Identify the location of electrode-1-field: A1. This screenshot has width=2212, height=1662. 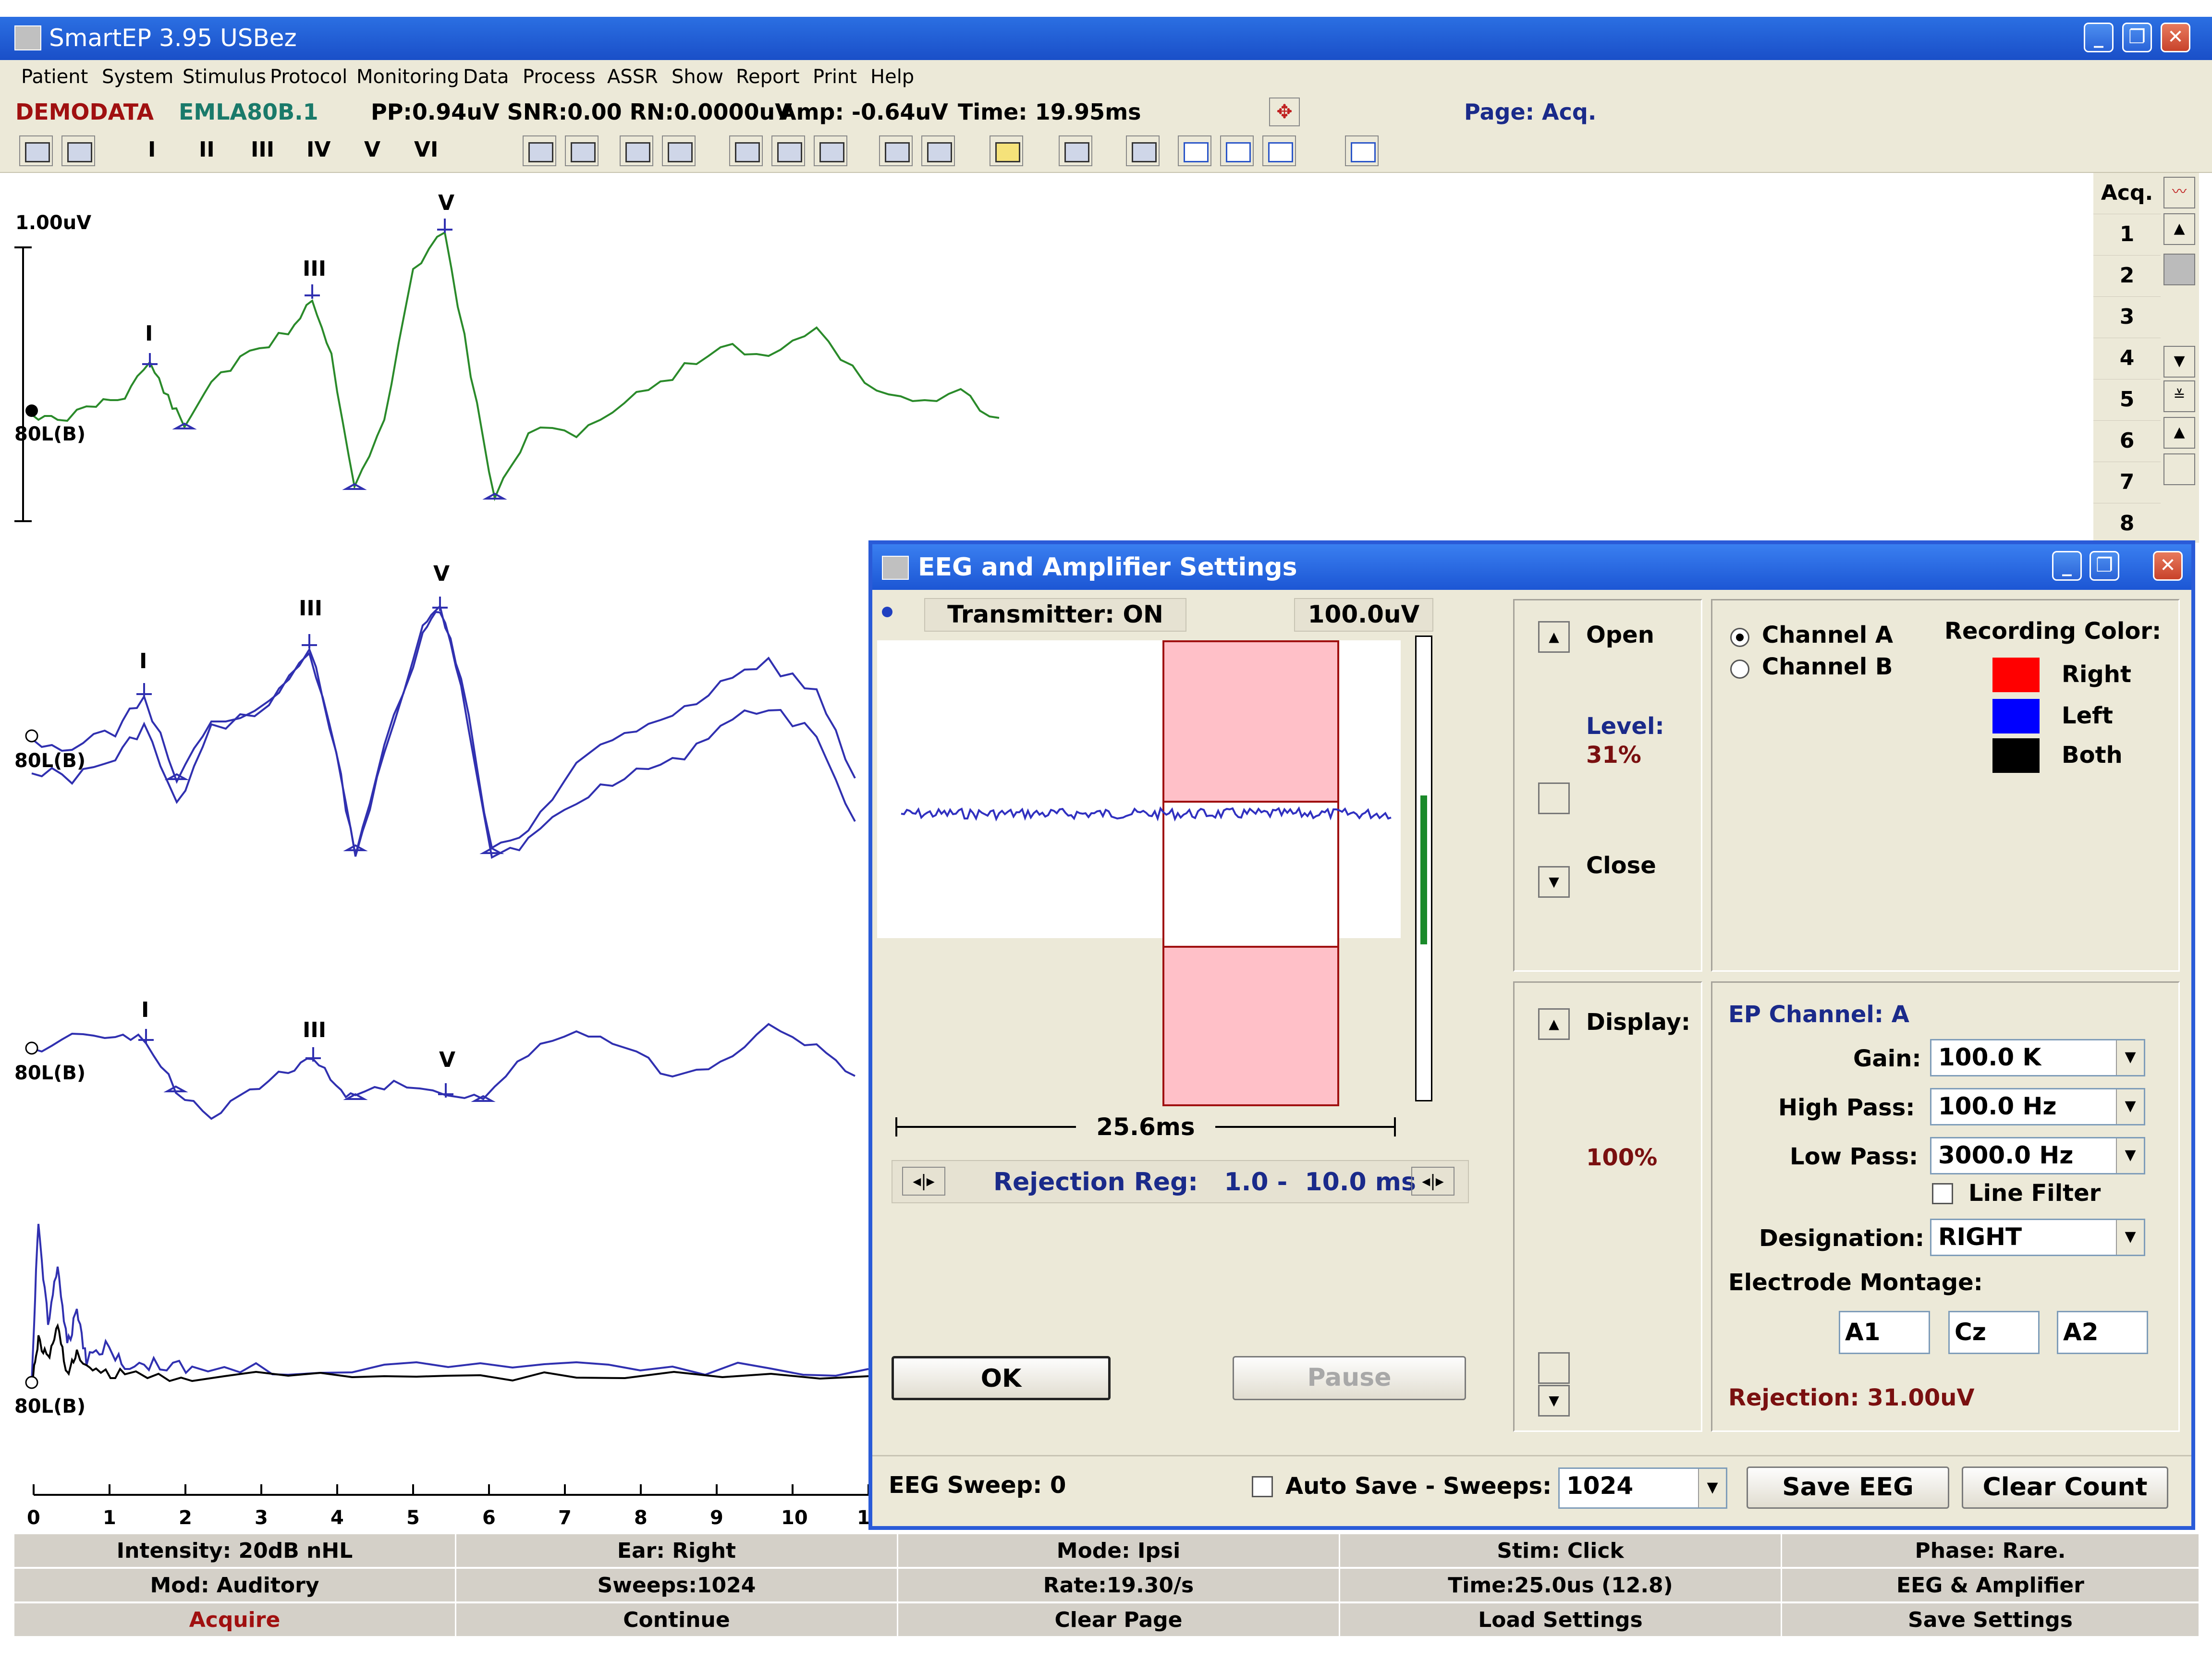
(1884, 1332).